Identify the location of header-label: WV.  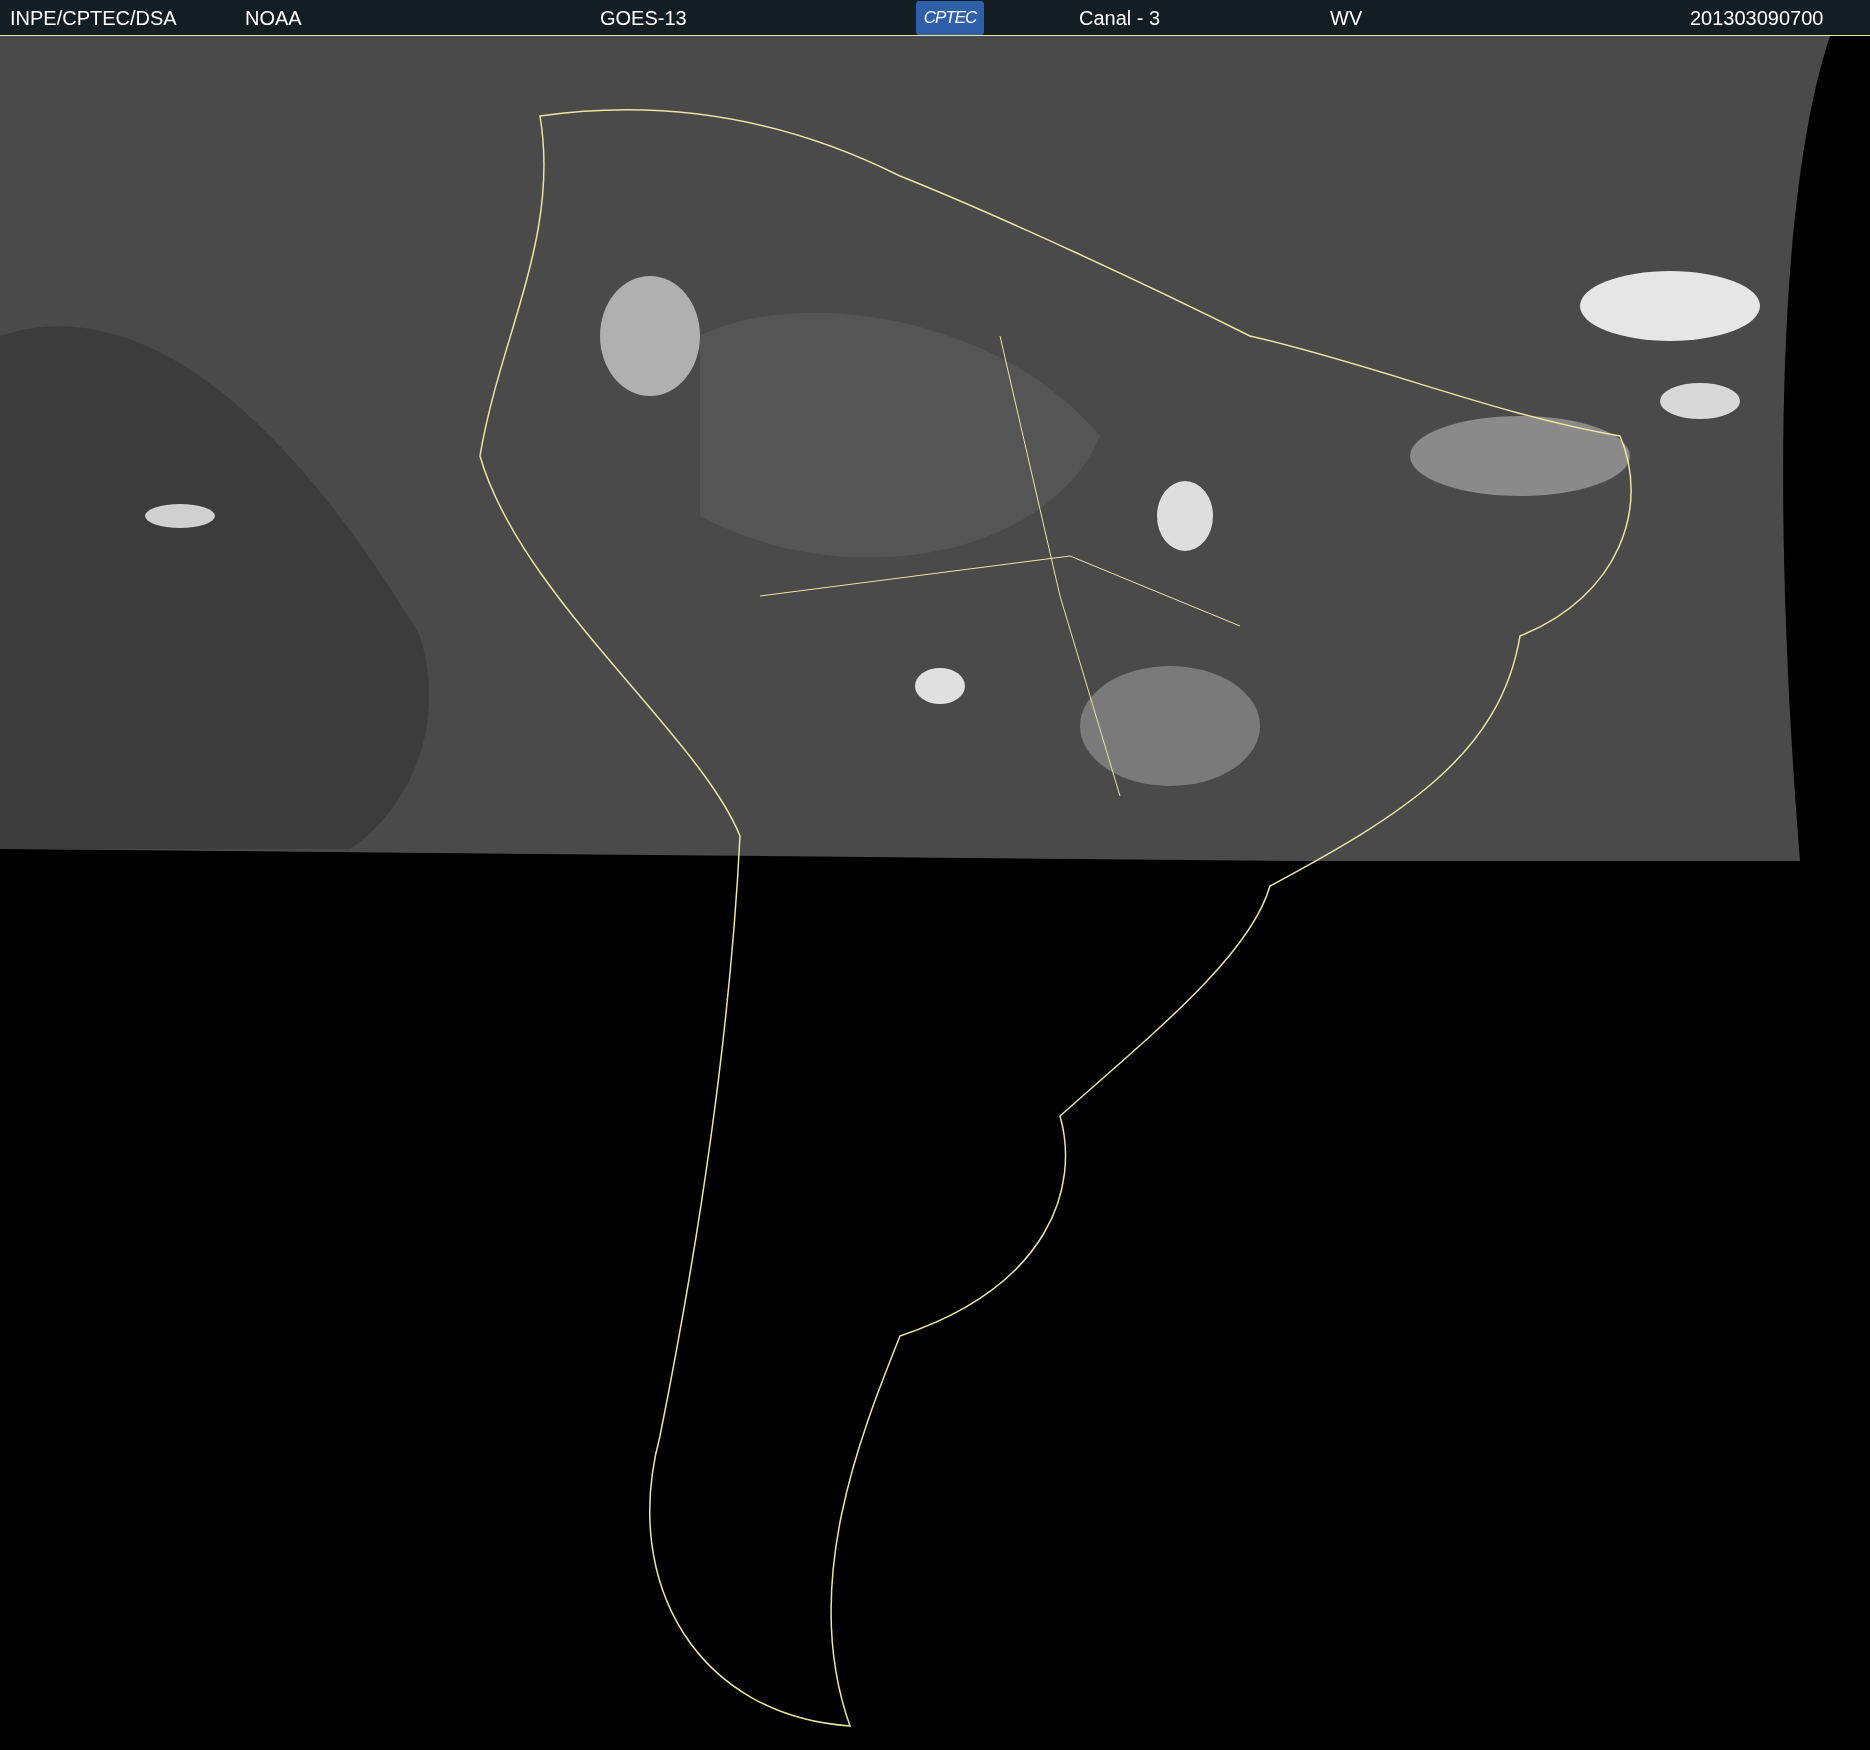
(1347, 18).